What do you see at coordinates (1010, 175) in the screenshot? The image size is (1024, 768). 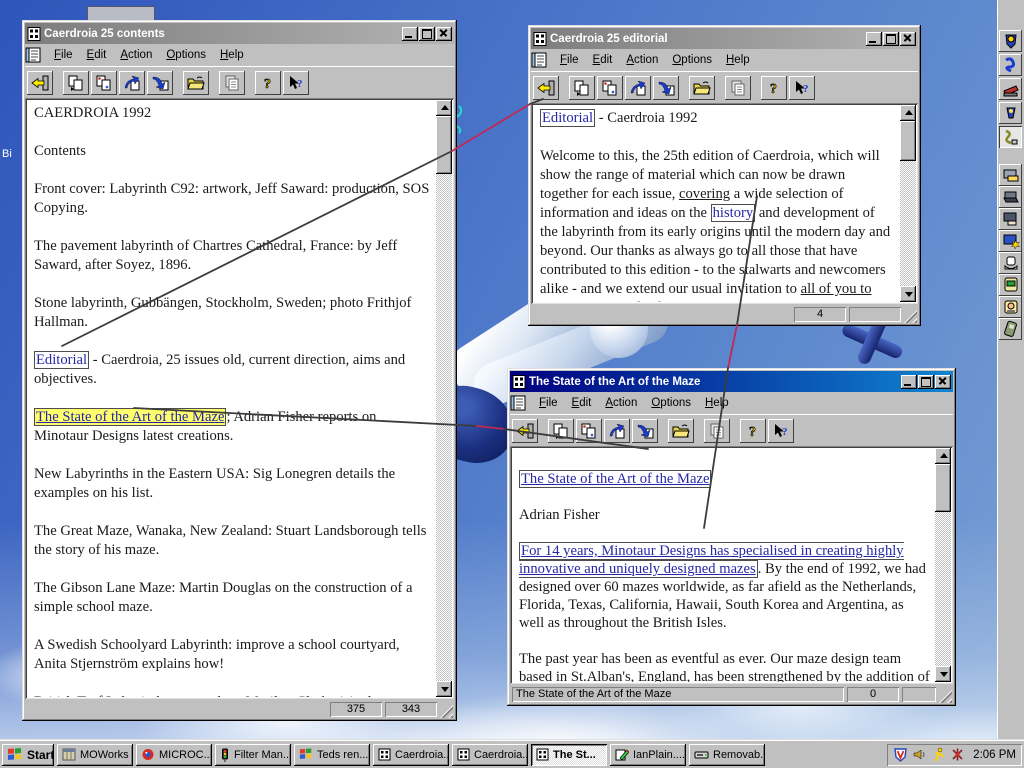 I see `laptop-mail-icon` at bounding box center [1010, 175].